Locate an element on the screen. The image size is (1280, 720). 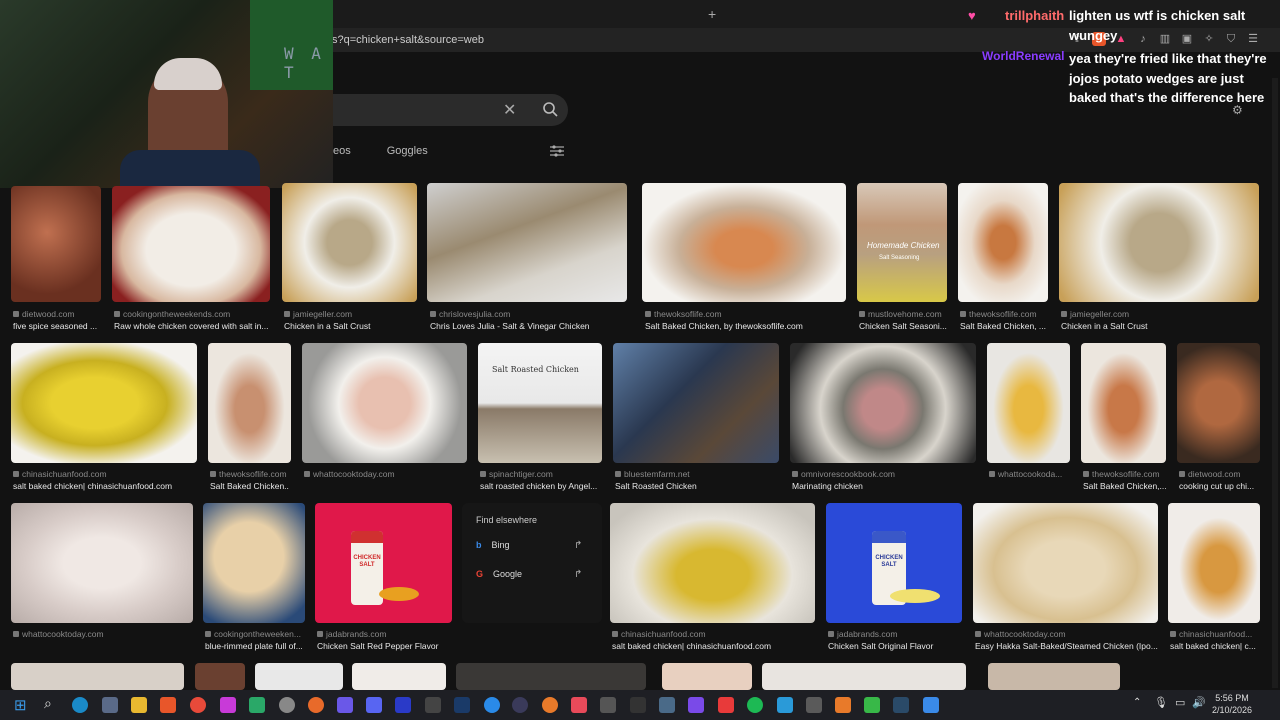
result-caption: Salt Baked Chicken, by thewoksoflife.com is located at coordinates (747, 326).